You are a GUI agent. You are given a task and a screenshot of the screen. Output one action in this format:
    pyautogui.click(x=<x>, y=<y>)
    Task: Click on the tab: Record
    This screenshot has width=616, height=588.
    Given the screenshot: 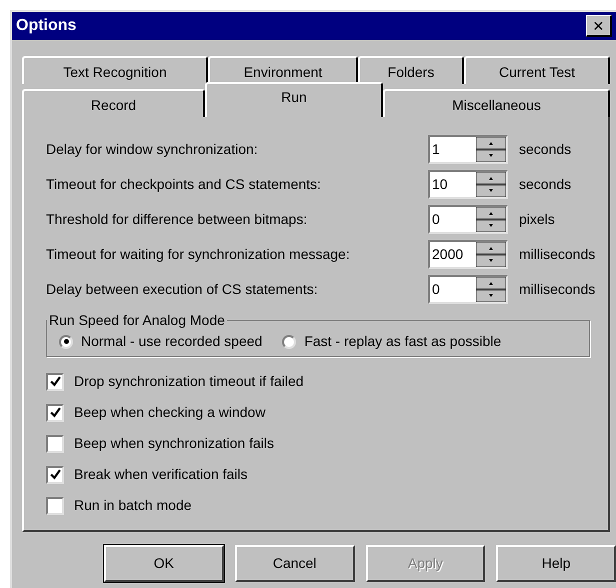 What is the action you would take?
    pyautogui.click(x=113, y=103)
    